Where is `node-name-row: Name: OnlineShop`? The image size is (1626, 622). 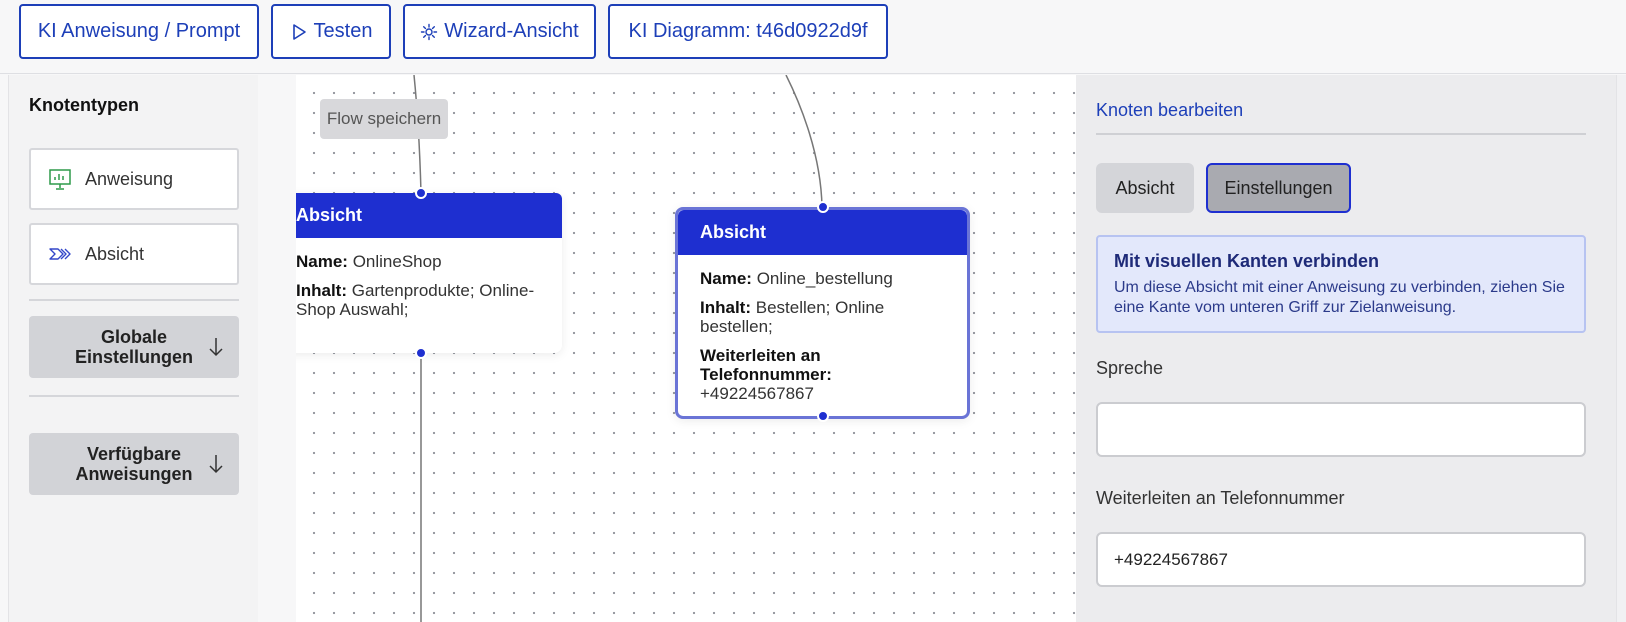
node-name-row: Name: OnlineShop is located at coordinates (418, 261).